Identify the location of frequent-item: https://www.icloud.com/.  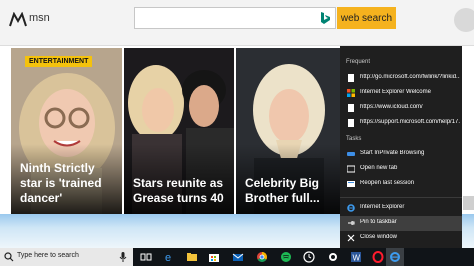
(401, 108).